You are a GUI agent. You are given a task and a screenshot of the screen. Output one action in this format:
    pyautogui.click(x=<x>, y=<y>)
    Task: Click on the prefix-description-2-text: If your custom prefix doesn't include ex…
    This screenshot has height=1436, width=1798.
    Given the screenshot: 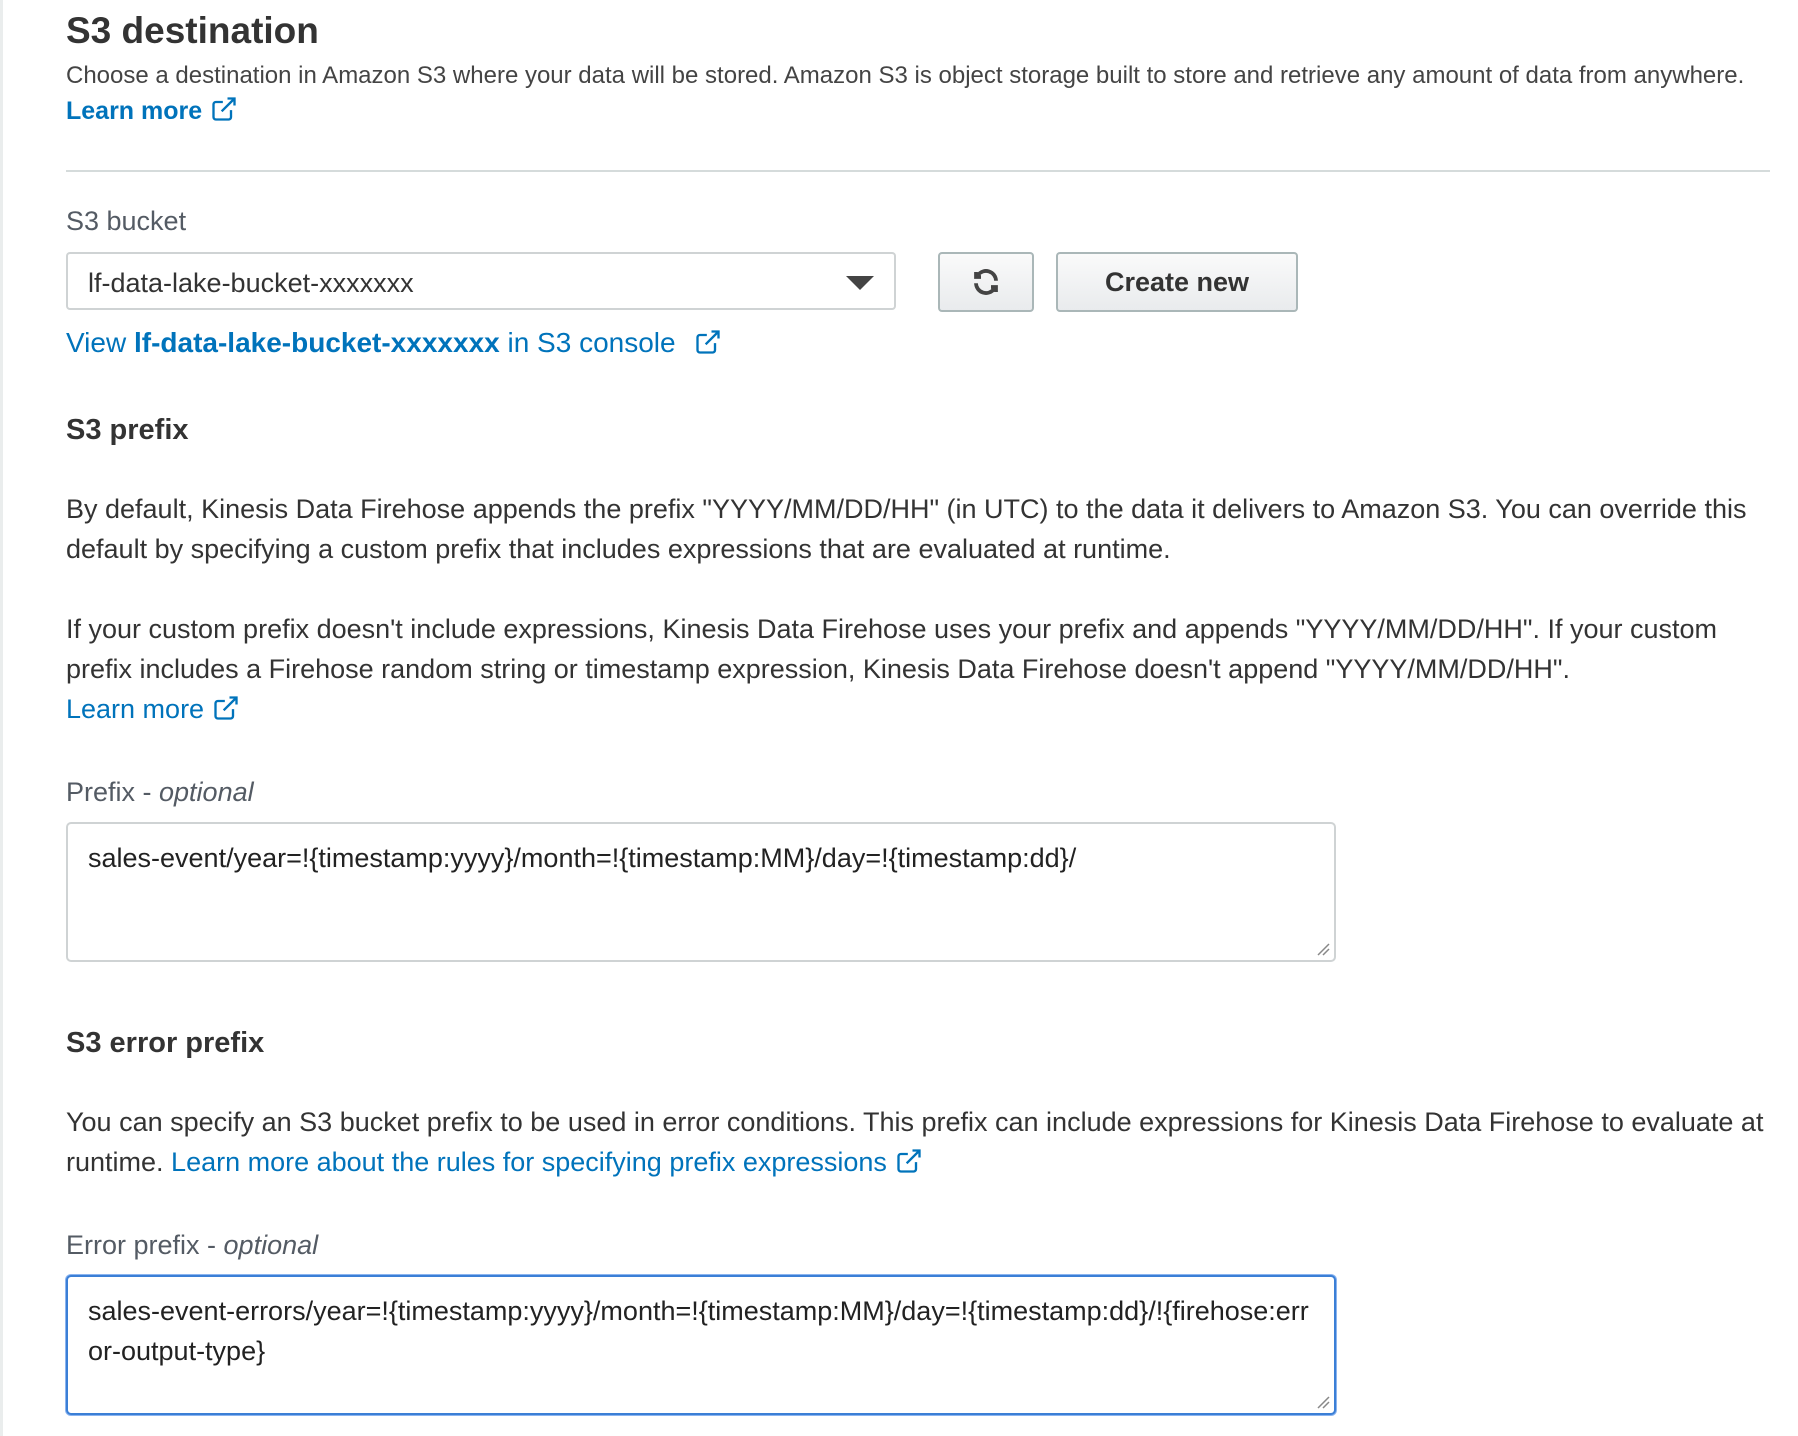 What is the action you would take?
    pyautogui.click(x=892, y=649)
    